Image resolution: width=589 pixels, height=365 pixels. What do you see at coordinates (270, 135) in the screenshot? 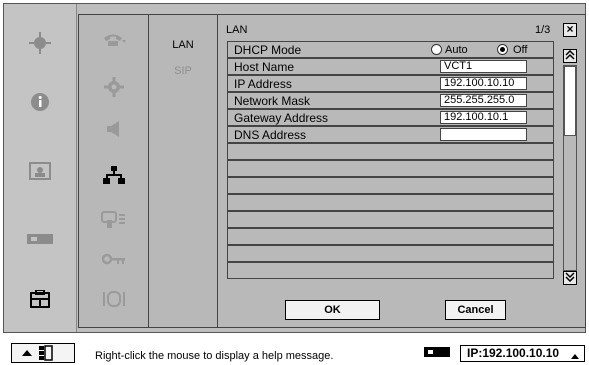
I see `dns-address-label: DNS Address` at bounding box center [270, 135].